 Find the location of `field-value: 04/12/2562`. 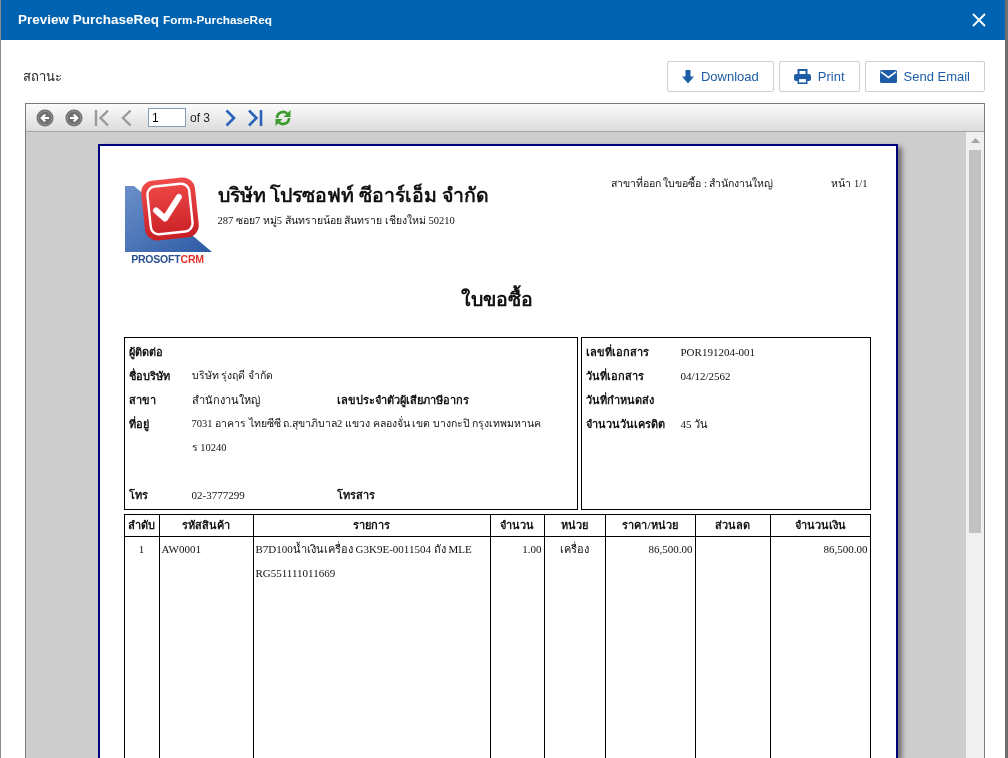

field-value: 04/12/2562 is located at coordinates (705, 376).